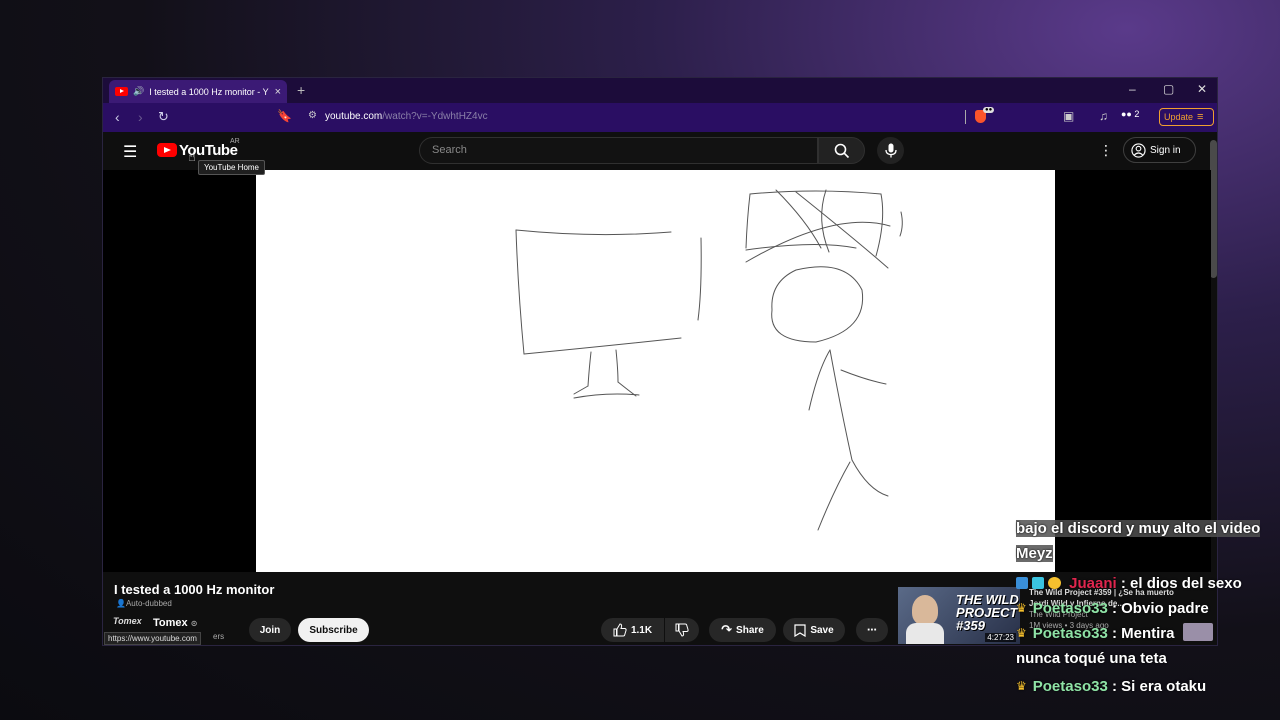 The height and width of the screenshot is (720, 1280). I want to click on update-button: Update ≡, so click(1186, 117).